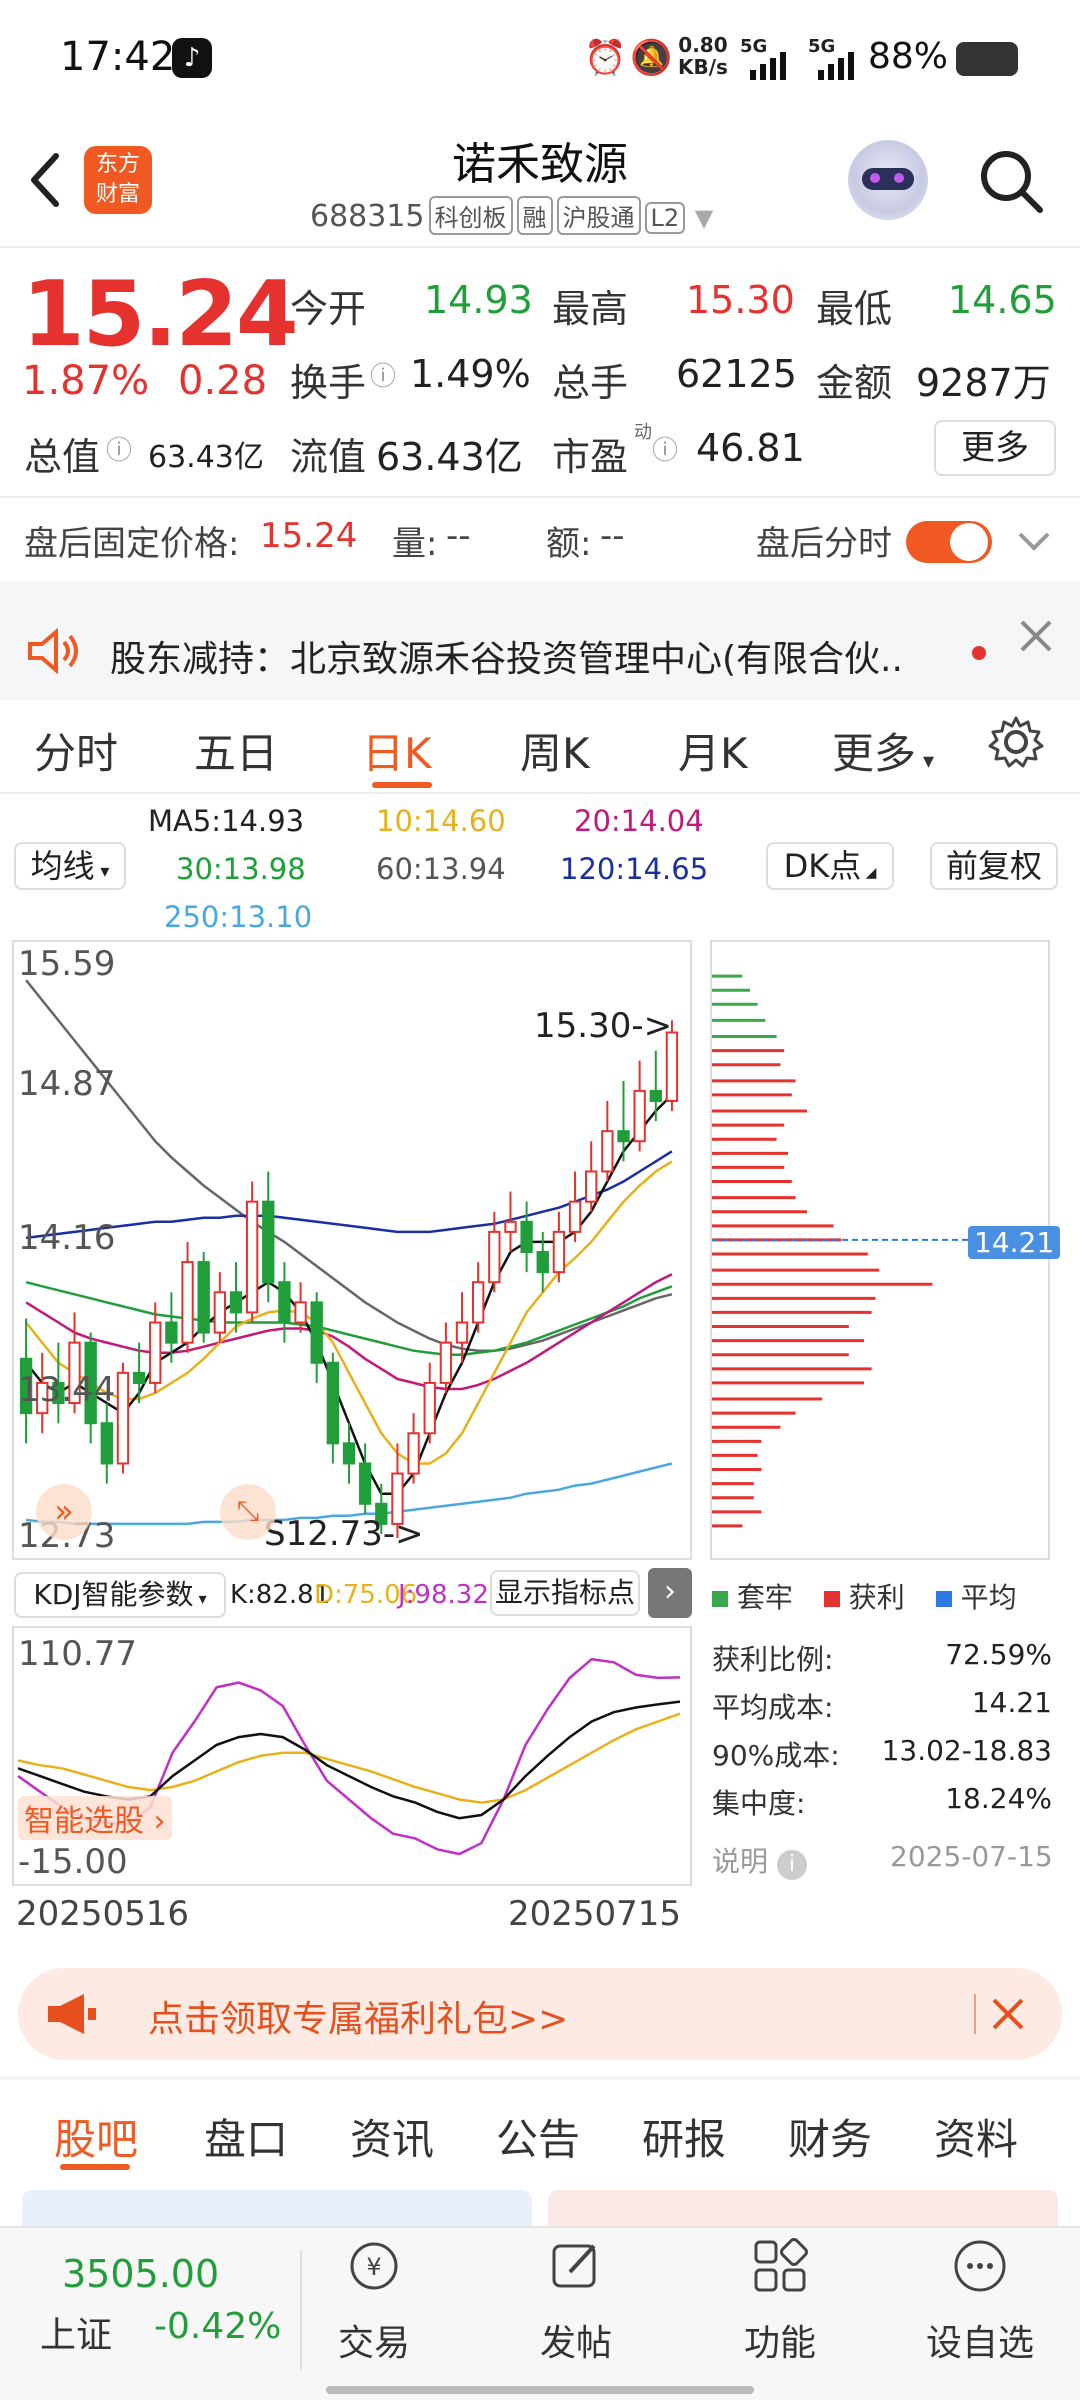 The width and height of the screenshot is (1080, 2400). I want to click on avg-cost-value: 14.21, so click(1011, 1702).